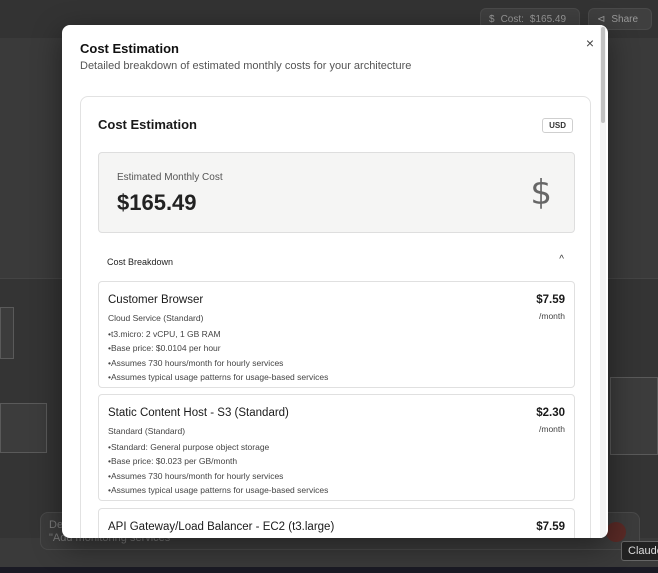 This screenshot has width=658, height=573. What do you see at coordinates (329, 570) in the screenshot?
I see `taskbar` at bounding box center [329, 570].